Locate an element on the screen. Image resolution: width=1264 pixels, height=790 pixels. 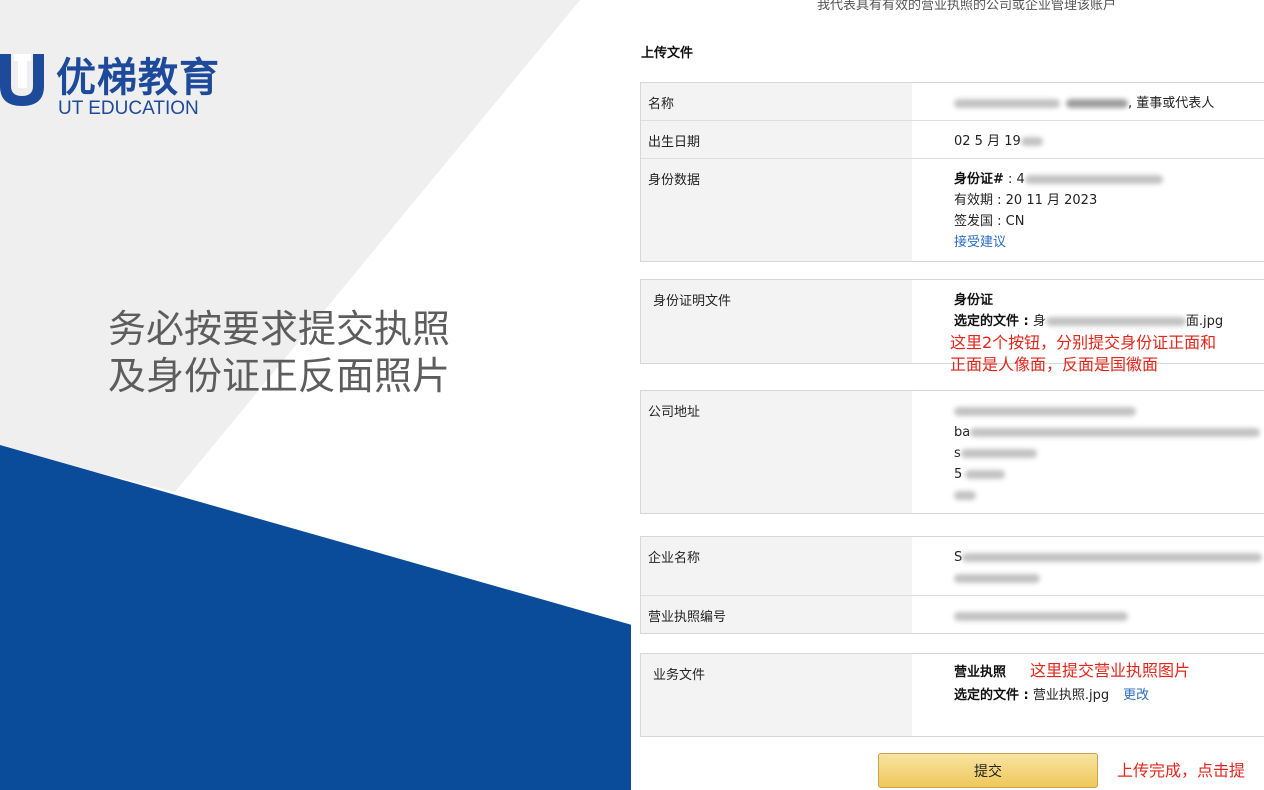
address-line-4-prefix: 5 is located at coordinates (958, 474).